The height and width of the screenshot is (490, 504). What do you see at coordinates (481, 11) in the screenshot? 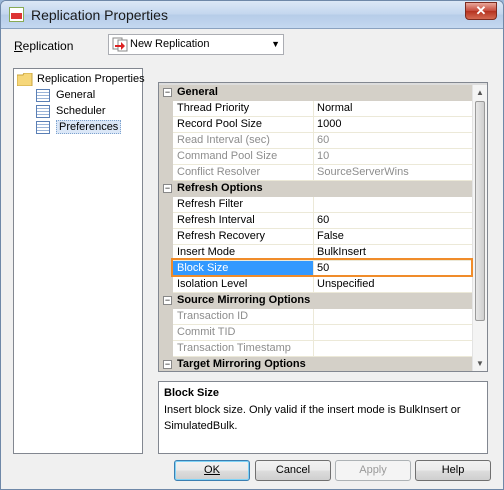
I see `close-button: ✕` at bounding box center [481, 11].